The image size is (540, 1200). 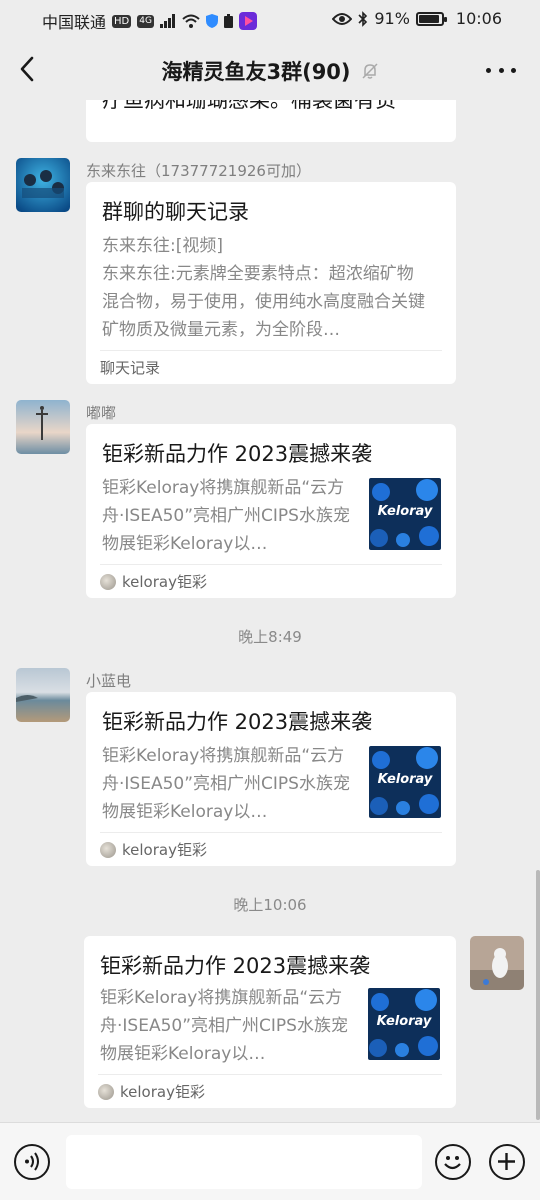 I want to click on battery-icon, so click(x=431, y=18).